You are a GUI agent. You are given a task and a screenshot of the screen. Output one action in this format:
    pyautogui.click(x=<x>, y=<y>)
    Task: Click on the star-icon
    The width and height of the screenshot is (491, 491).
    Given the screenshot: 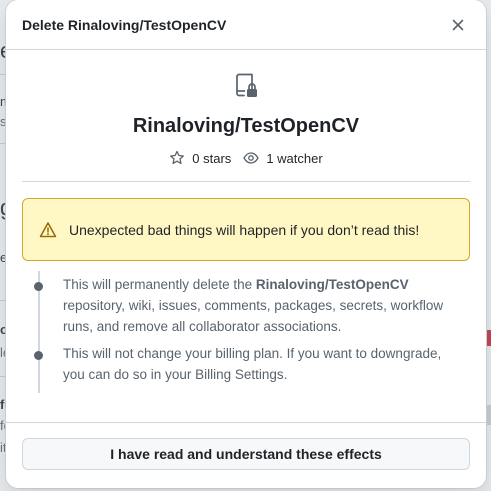 What is the action you would take?
    pyautogui.click(x=177, y=157)
    